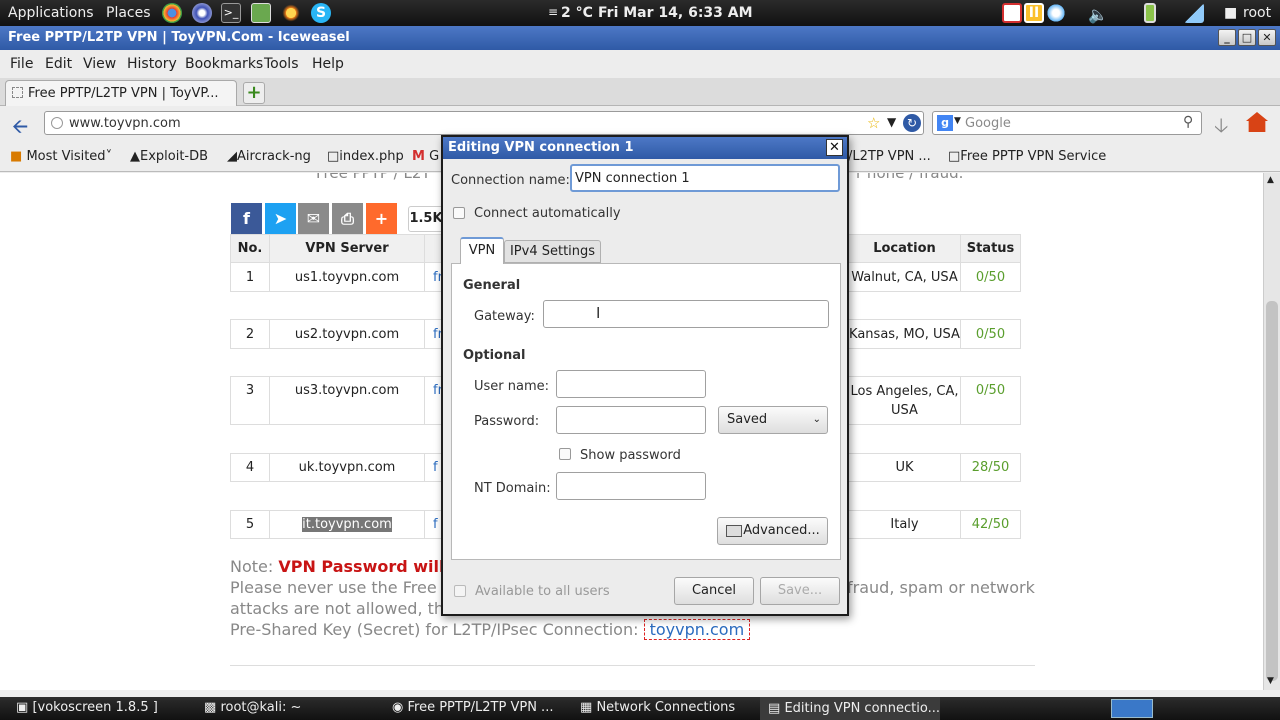  Describe the element at coordinates (631, 384) in the screenshot. I see `username-input` at that location.